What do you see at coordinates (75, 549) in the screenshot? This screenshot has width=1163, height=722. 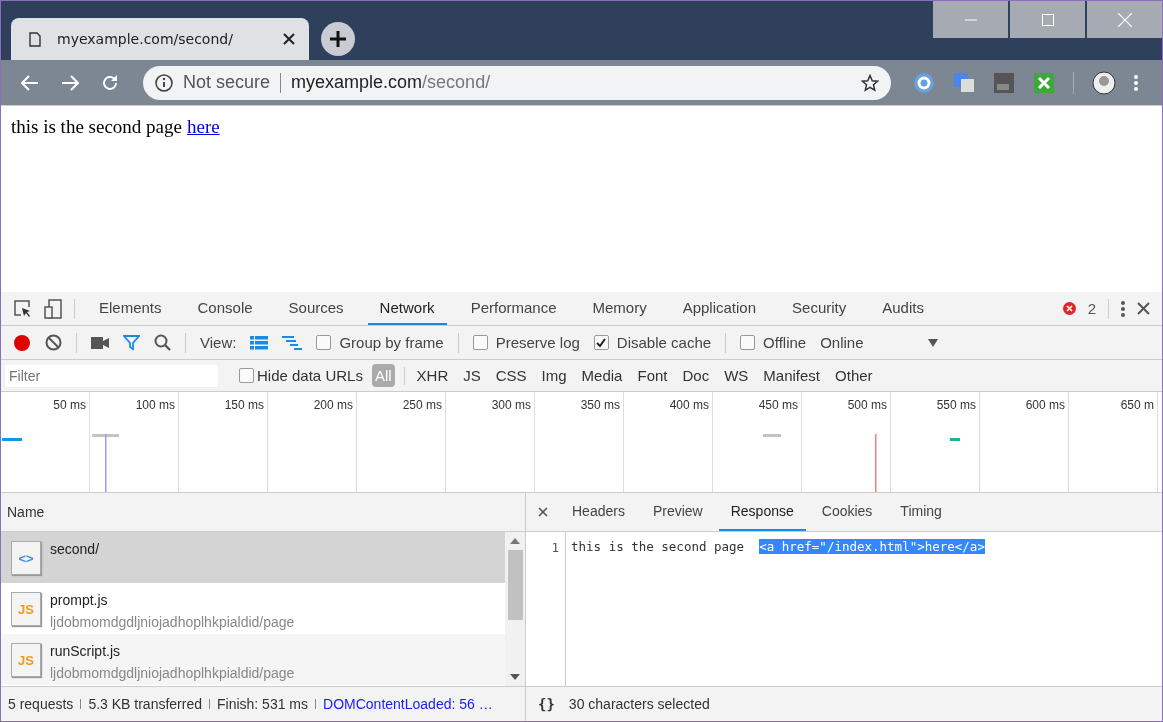 I see `request-name: second/` at bounding box center [75, 549].